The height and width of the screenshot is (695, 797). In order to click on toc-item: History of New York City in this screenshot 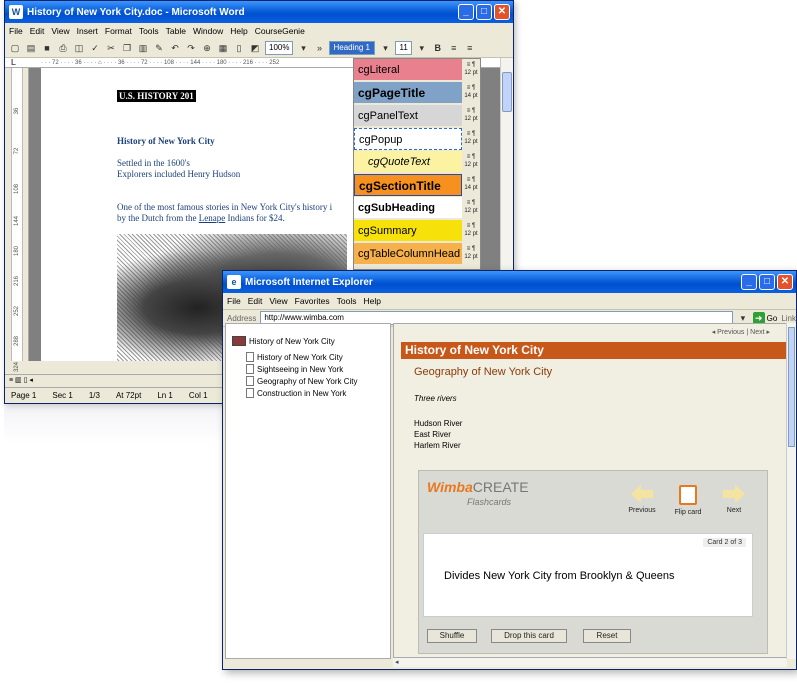, I will do `click(294, 357)`.